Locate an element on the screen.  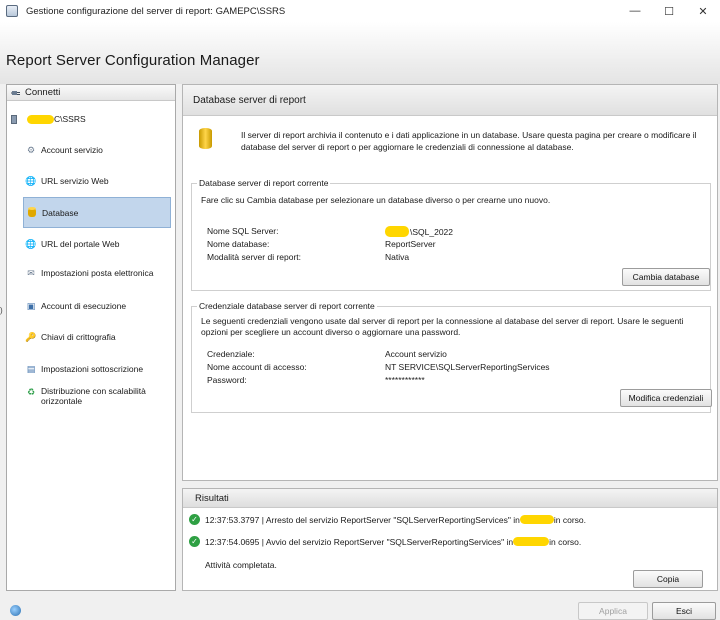
database-icon is located at coordinates (32, 213).